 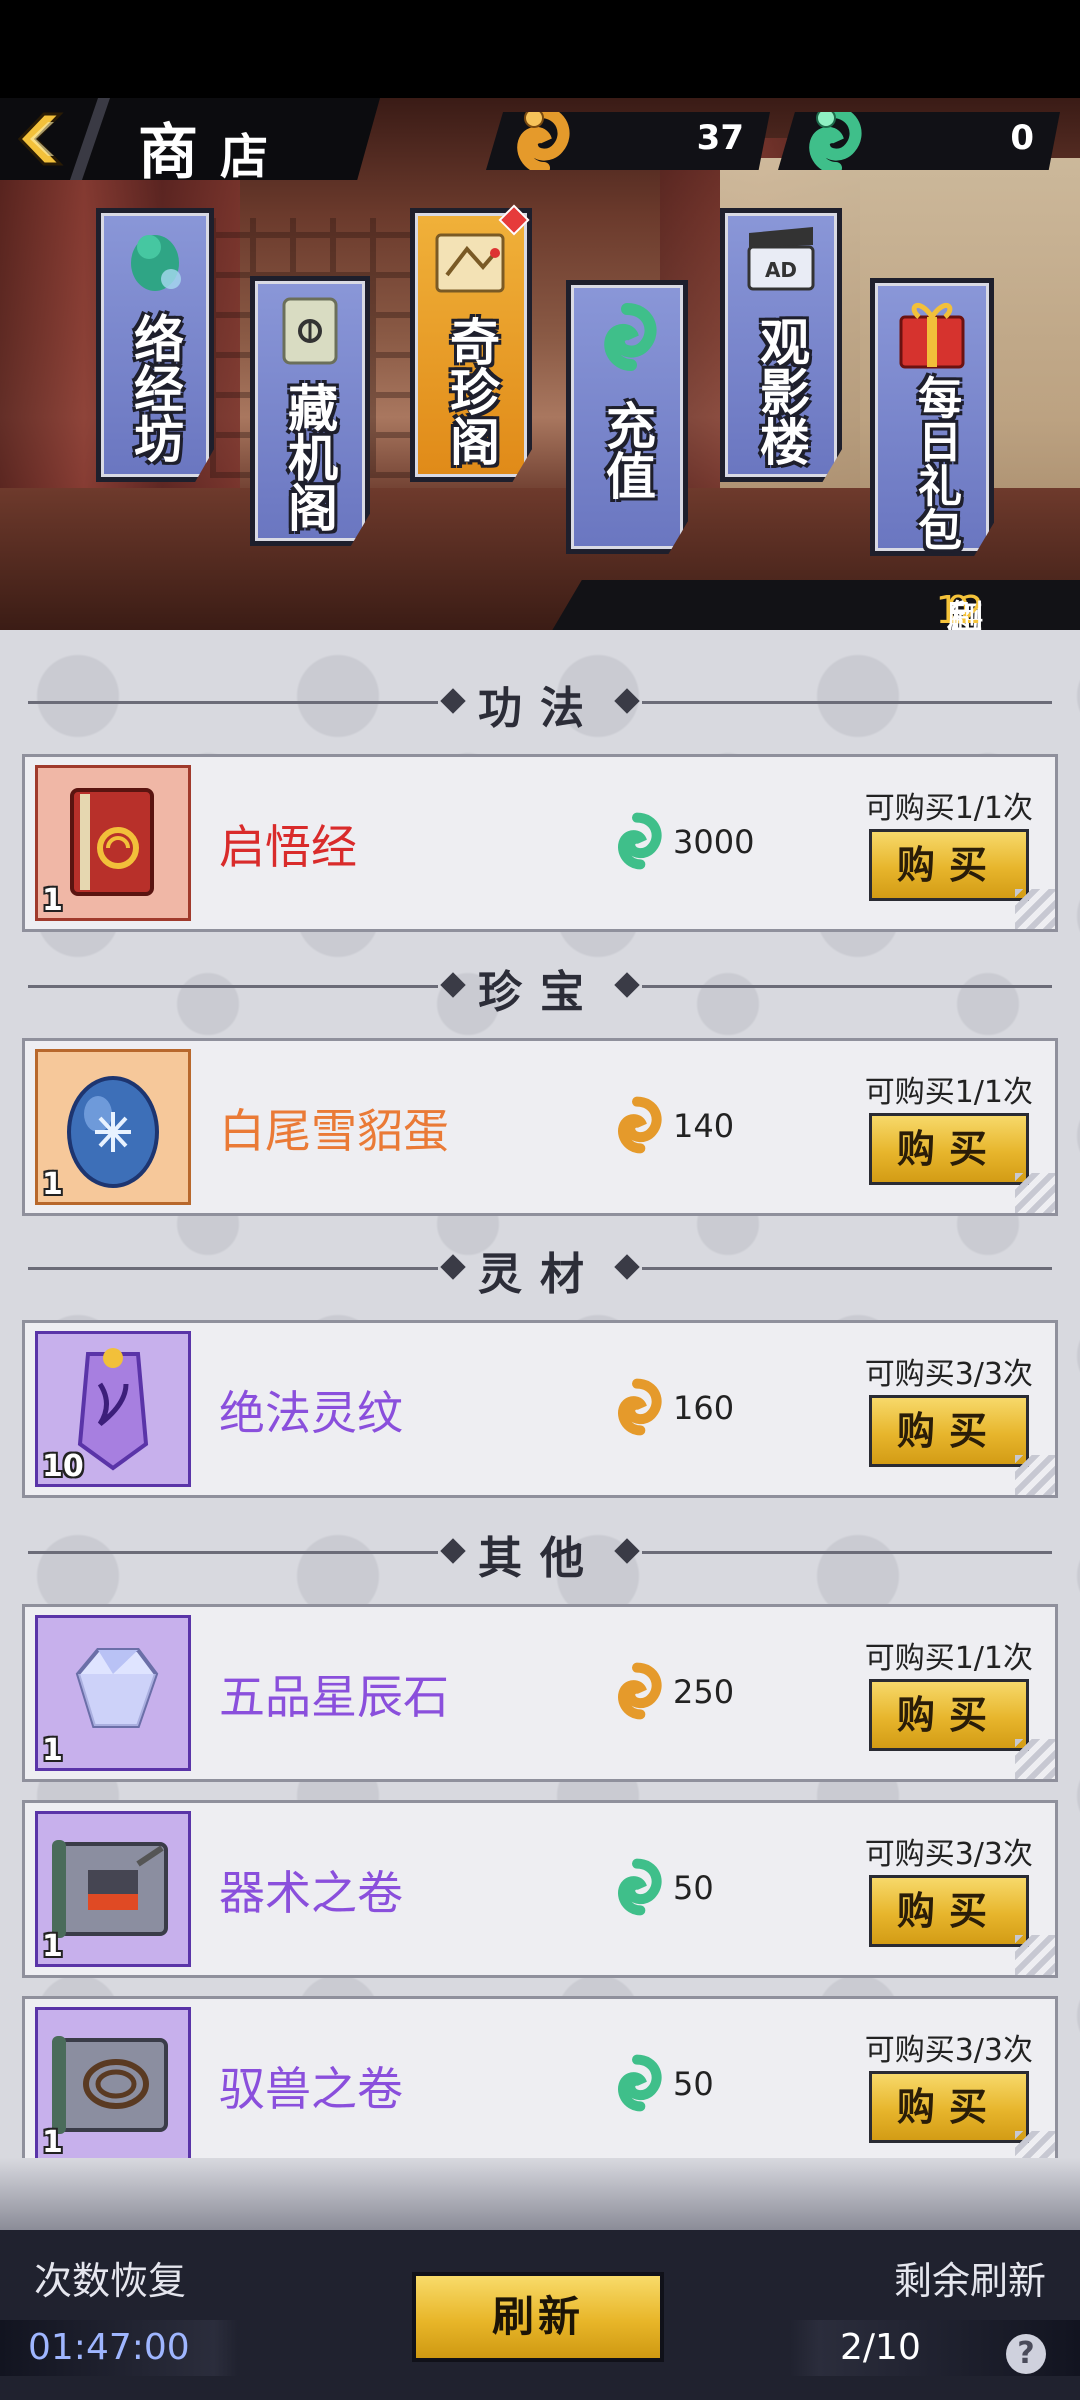 I want to click on gold-currency-display: 37, so click(x=628, y=141).